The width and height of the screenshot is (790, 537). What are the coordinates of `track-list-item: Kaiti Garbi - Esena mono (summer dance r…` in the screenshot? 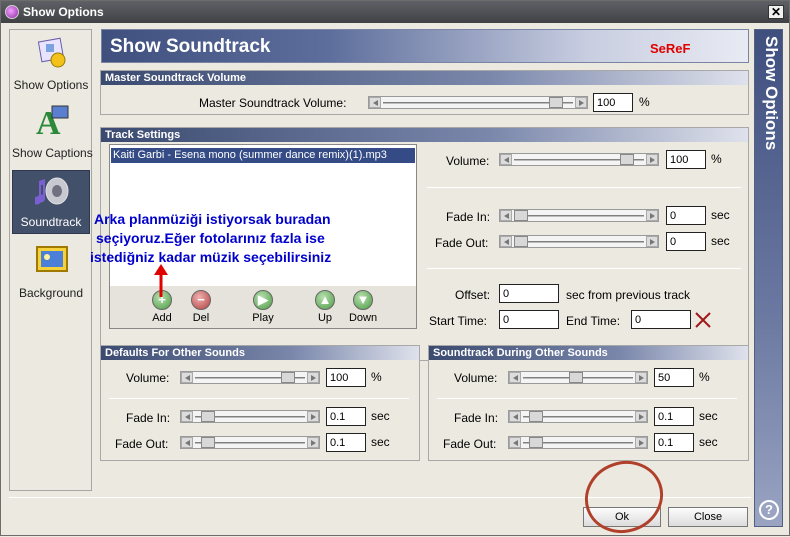 It's located at (263, 155).